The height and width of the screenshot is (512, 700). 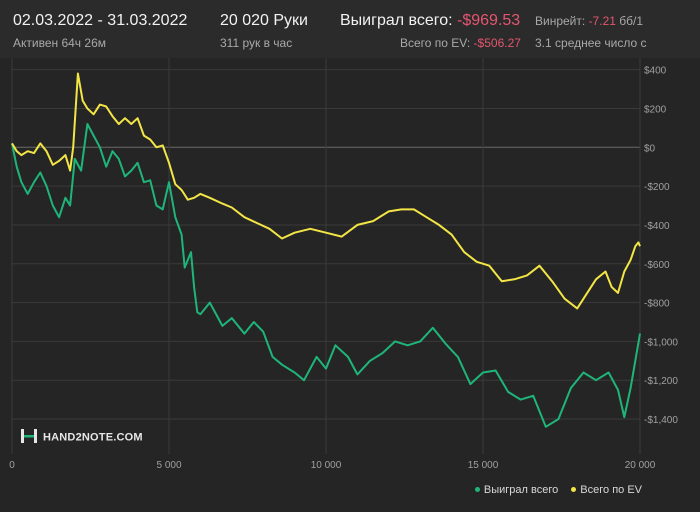 I want to click on legend-item-won: Выиграл всего, so click(x=517, y=490).